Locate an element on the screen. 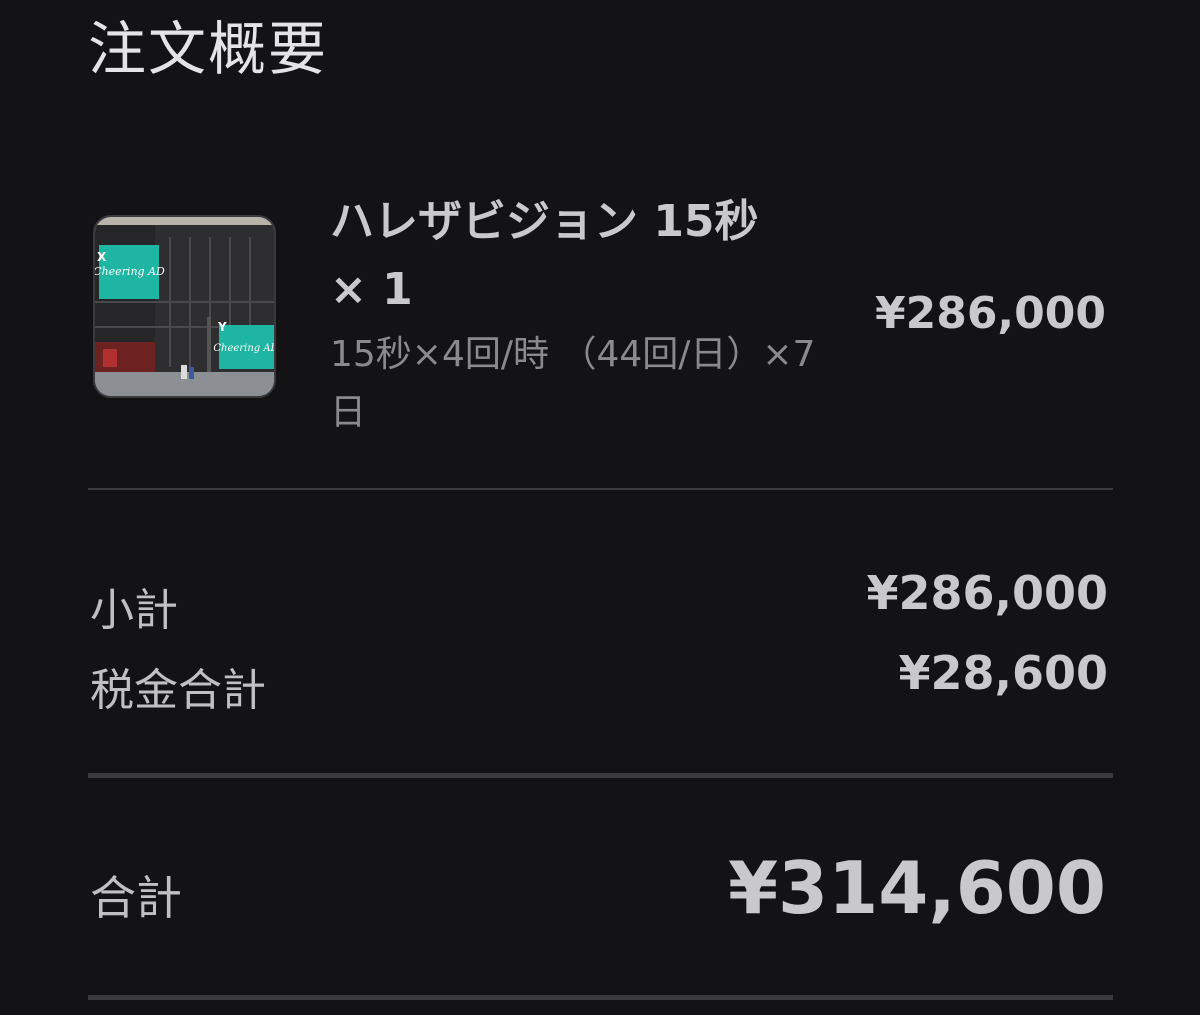  billboard-screen-text-2: Cheering AD is located at coordinates (243, 348).